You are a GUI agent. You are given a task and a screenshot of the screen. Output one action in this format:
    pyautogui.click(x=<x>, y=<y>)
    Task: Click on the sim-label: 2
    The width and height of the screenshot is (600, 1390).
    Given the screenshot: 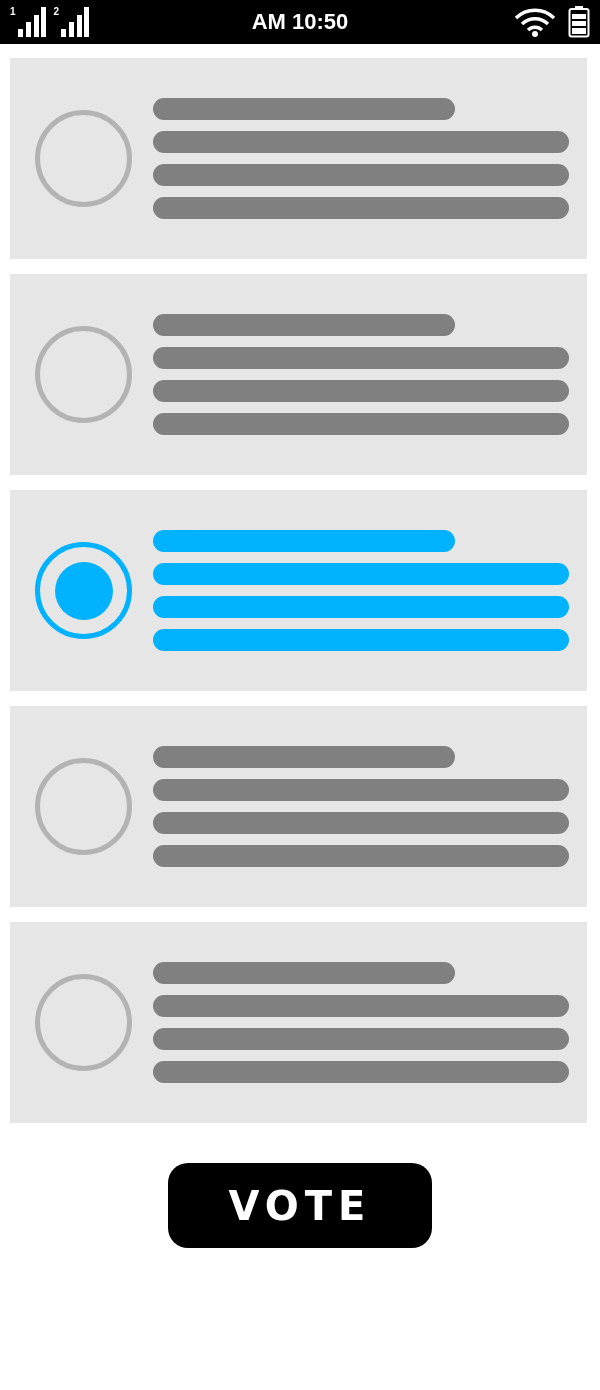 What is the action you would take?
    pyautogui.click(x=56, y=12)
    